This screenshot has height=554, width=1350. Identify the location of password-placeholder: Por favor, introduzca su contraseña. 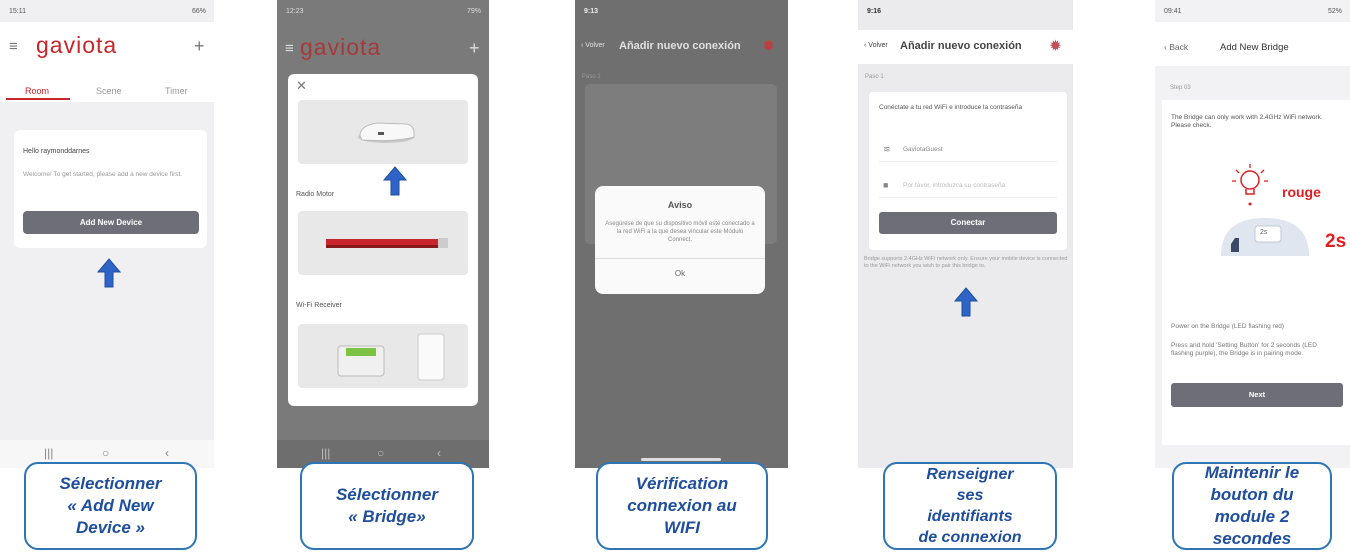
(954, 185).